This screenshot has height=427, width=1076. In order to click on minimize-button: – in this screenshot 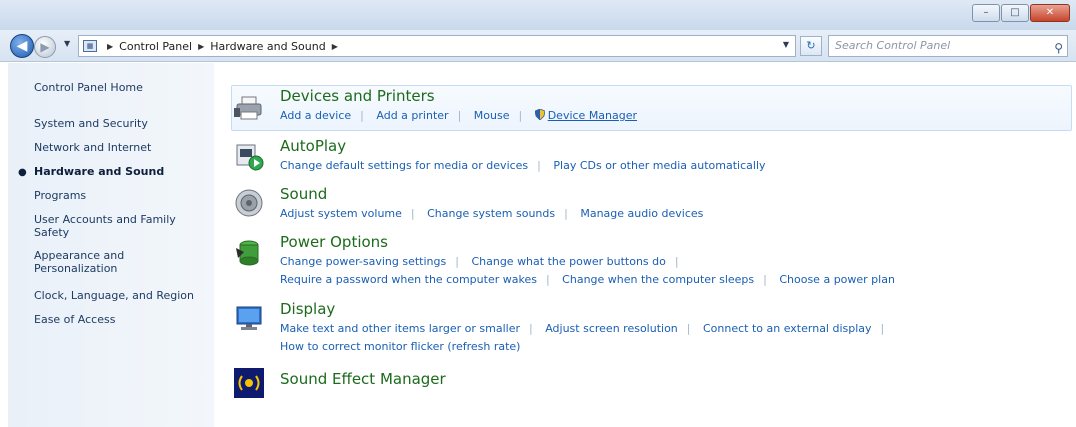, I will do `click(986, 13)`.